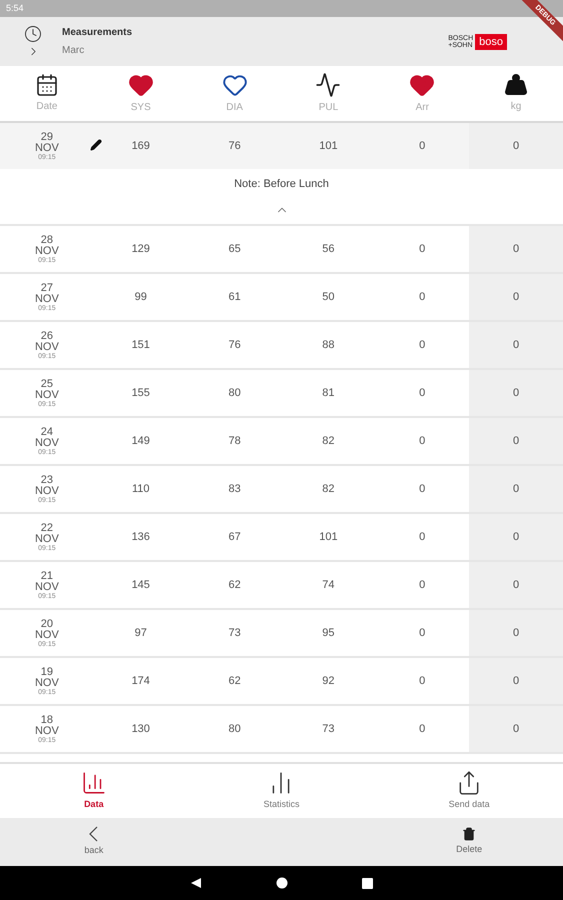 The image size is (563, 900). Describe the element at coordinates (141, 585) in the screenshot. I see `value-cell-text: 145` at that location.